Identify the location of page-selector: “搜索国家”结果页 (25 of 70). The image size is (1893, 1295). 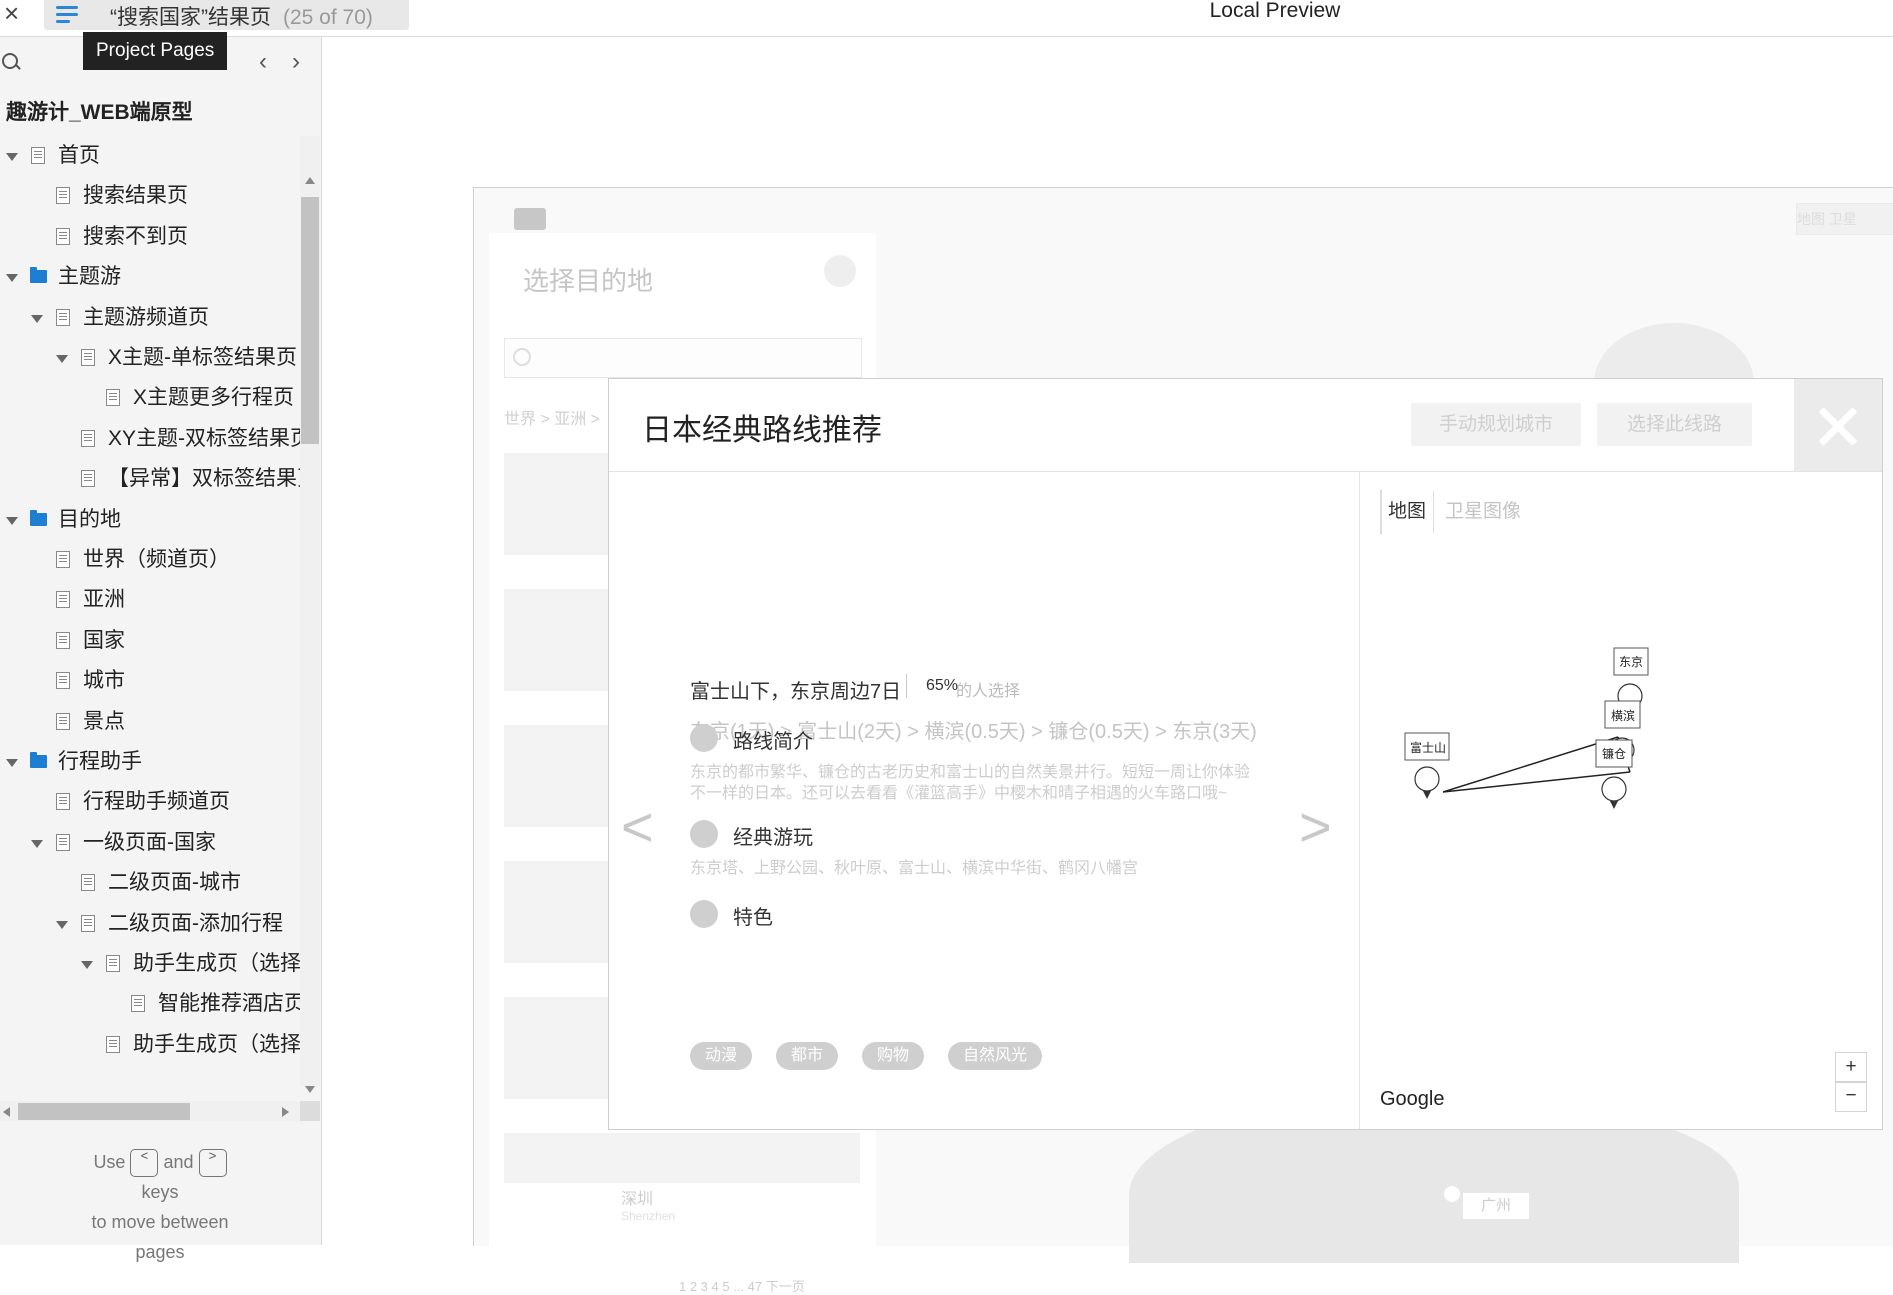
(226, 15).